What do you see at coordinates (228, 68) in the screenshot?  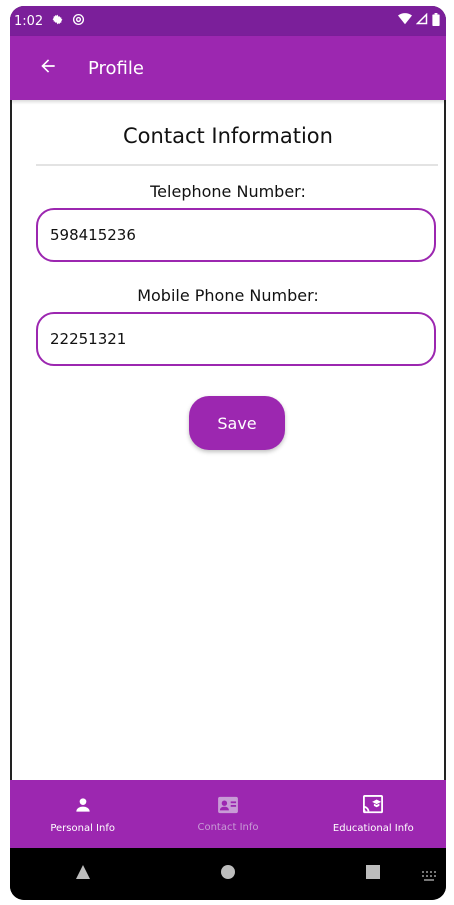 I see `app-bar: Profile` at bounding box center [228, 68].